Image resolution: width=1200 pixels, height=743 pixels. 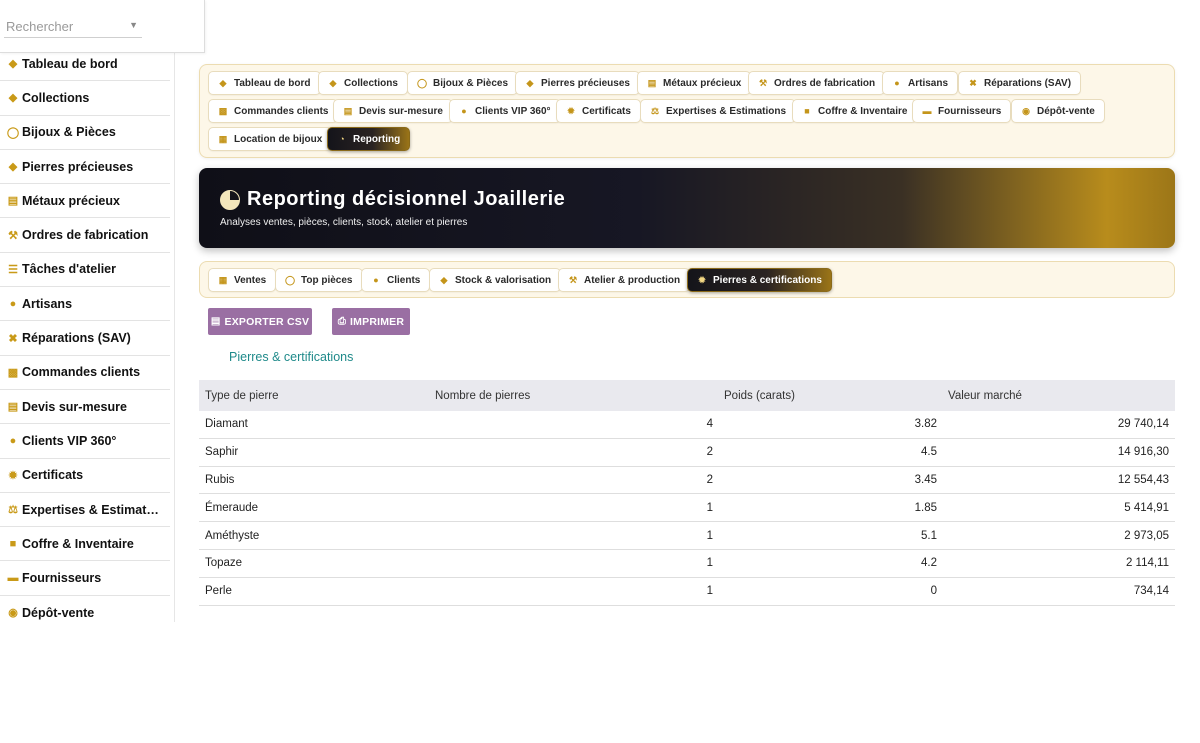 What do you see at coordinates (223, 279) in the screenshot?
I see `line-chart-icon: ▦` at bounding box center [223, 279].